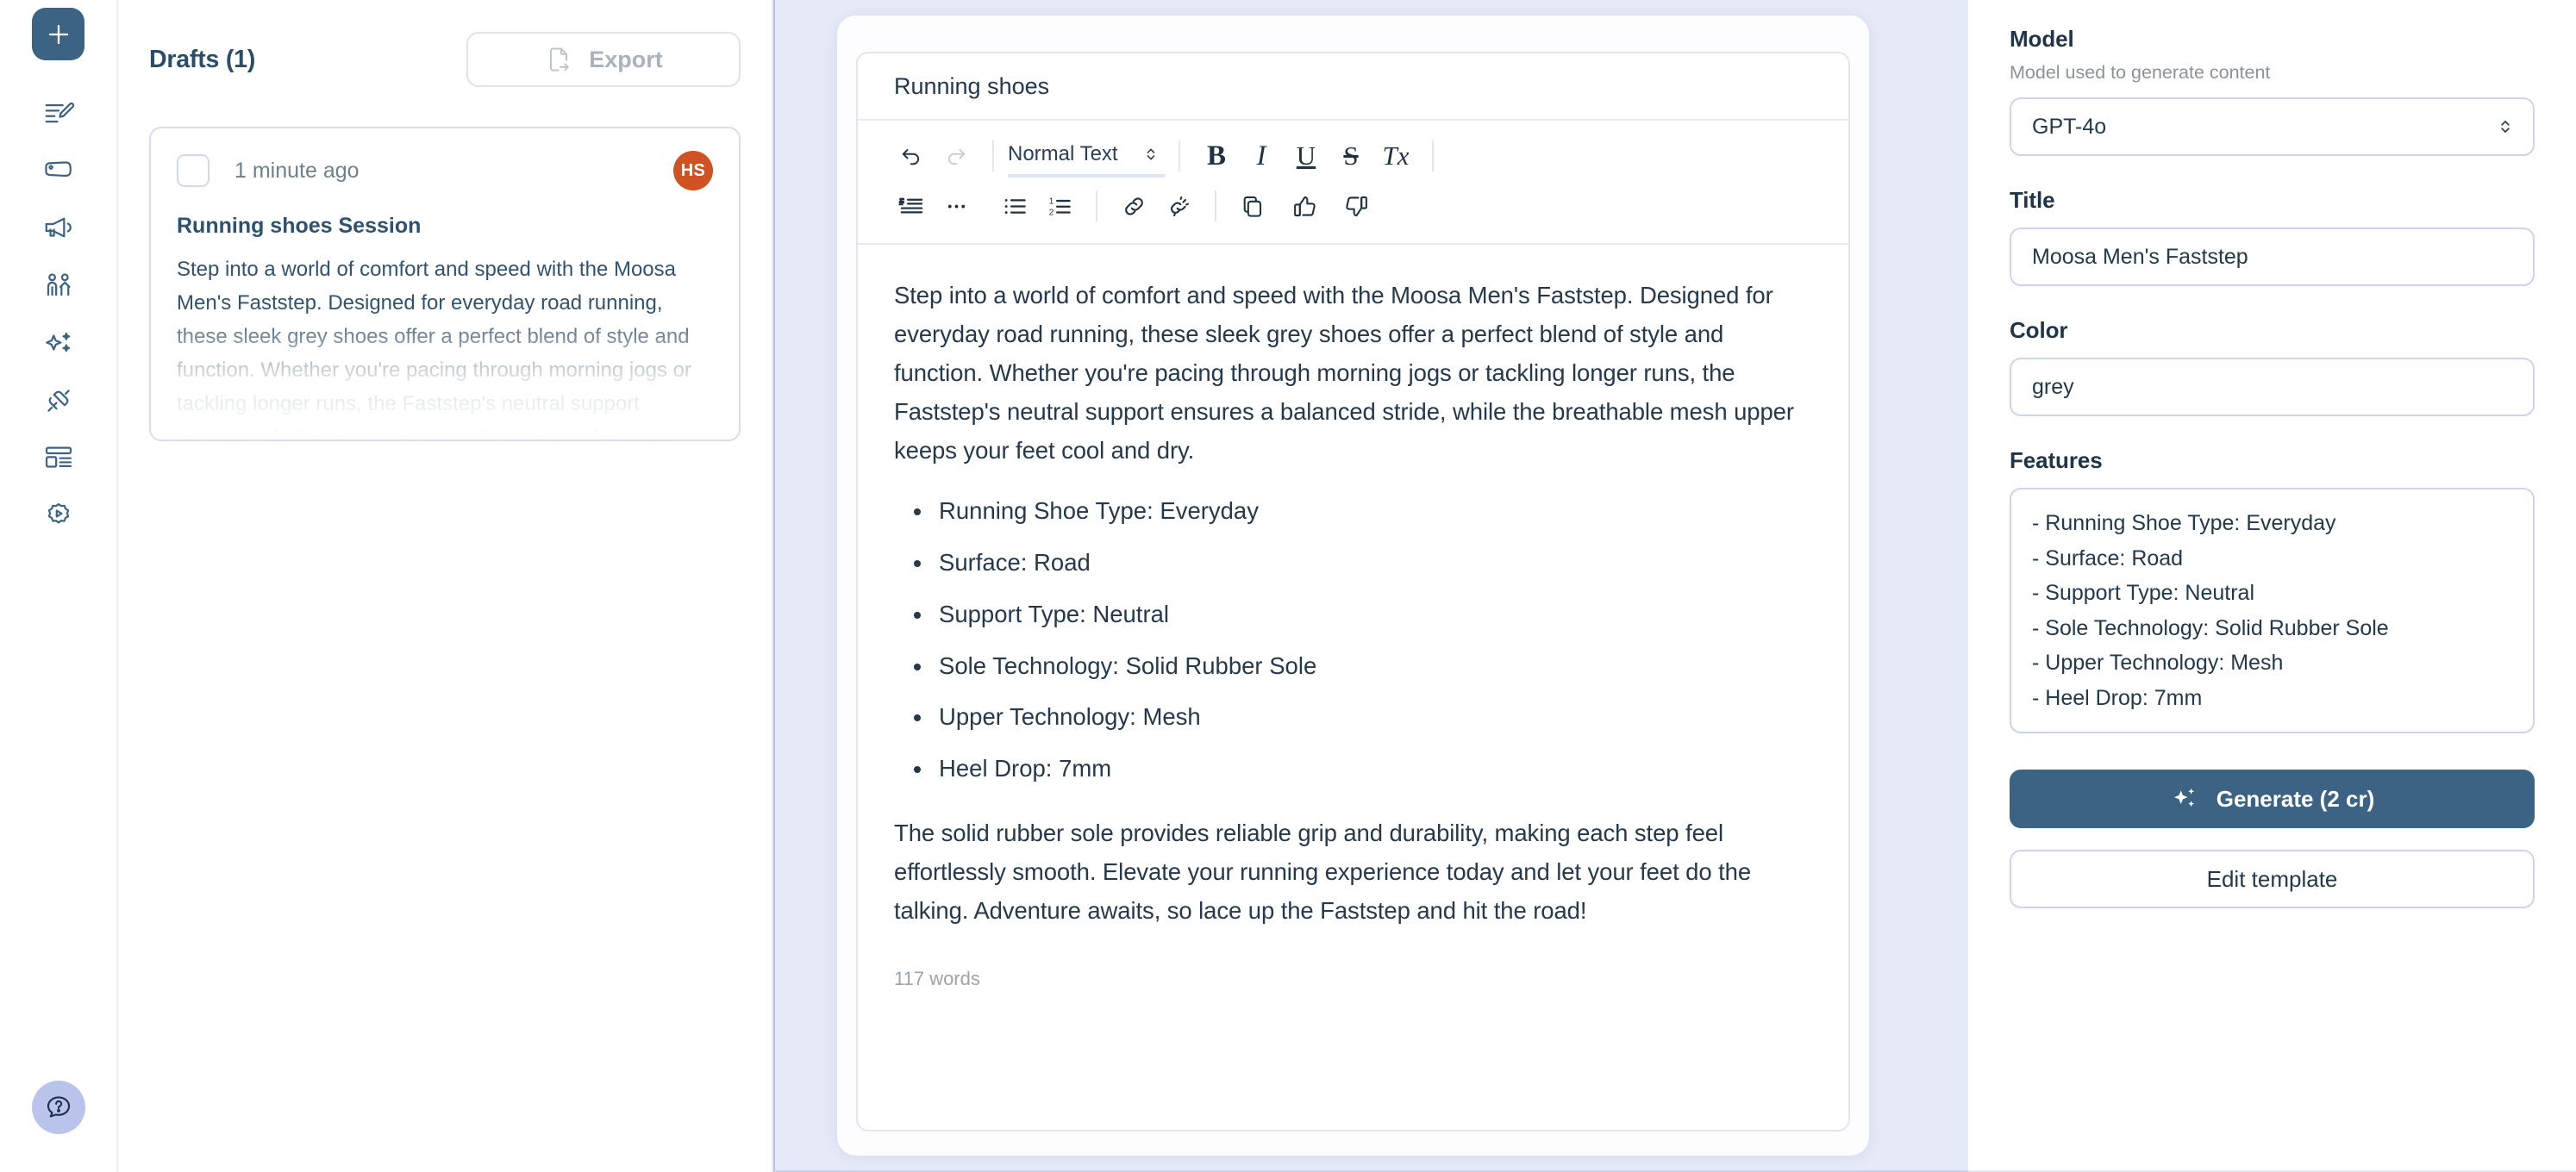  What do you see at coordinates (912, 156) in the screenshot?
I see `undo-button` at bounding box center [912, 156].